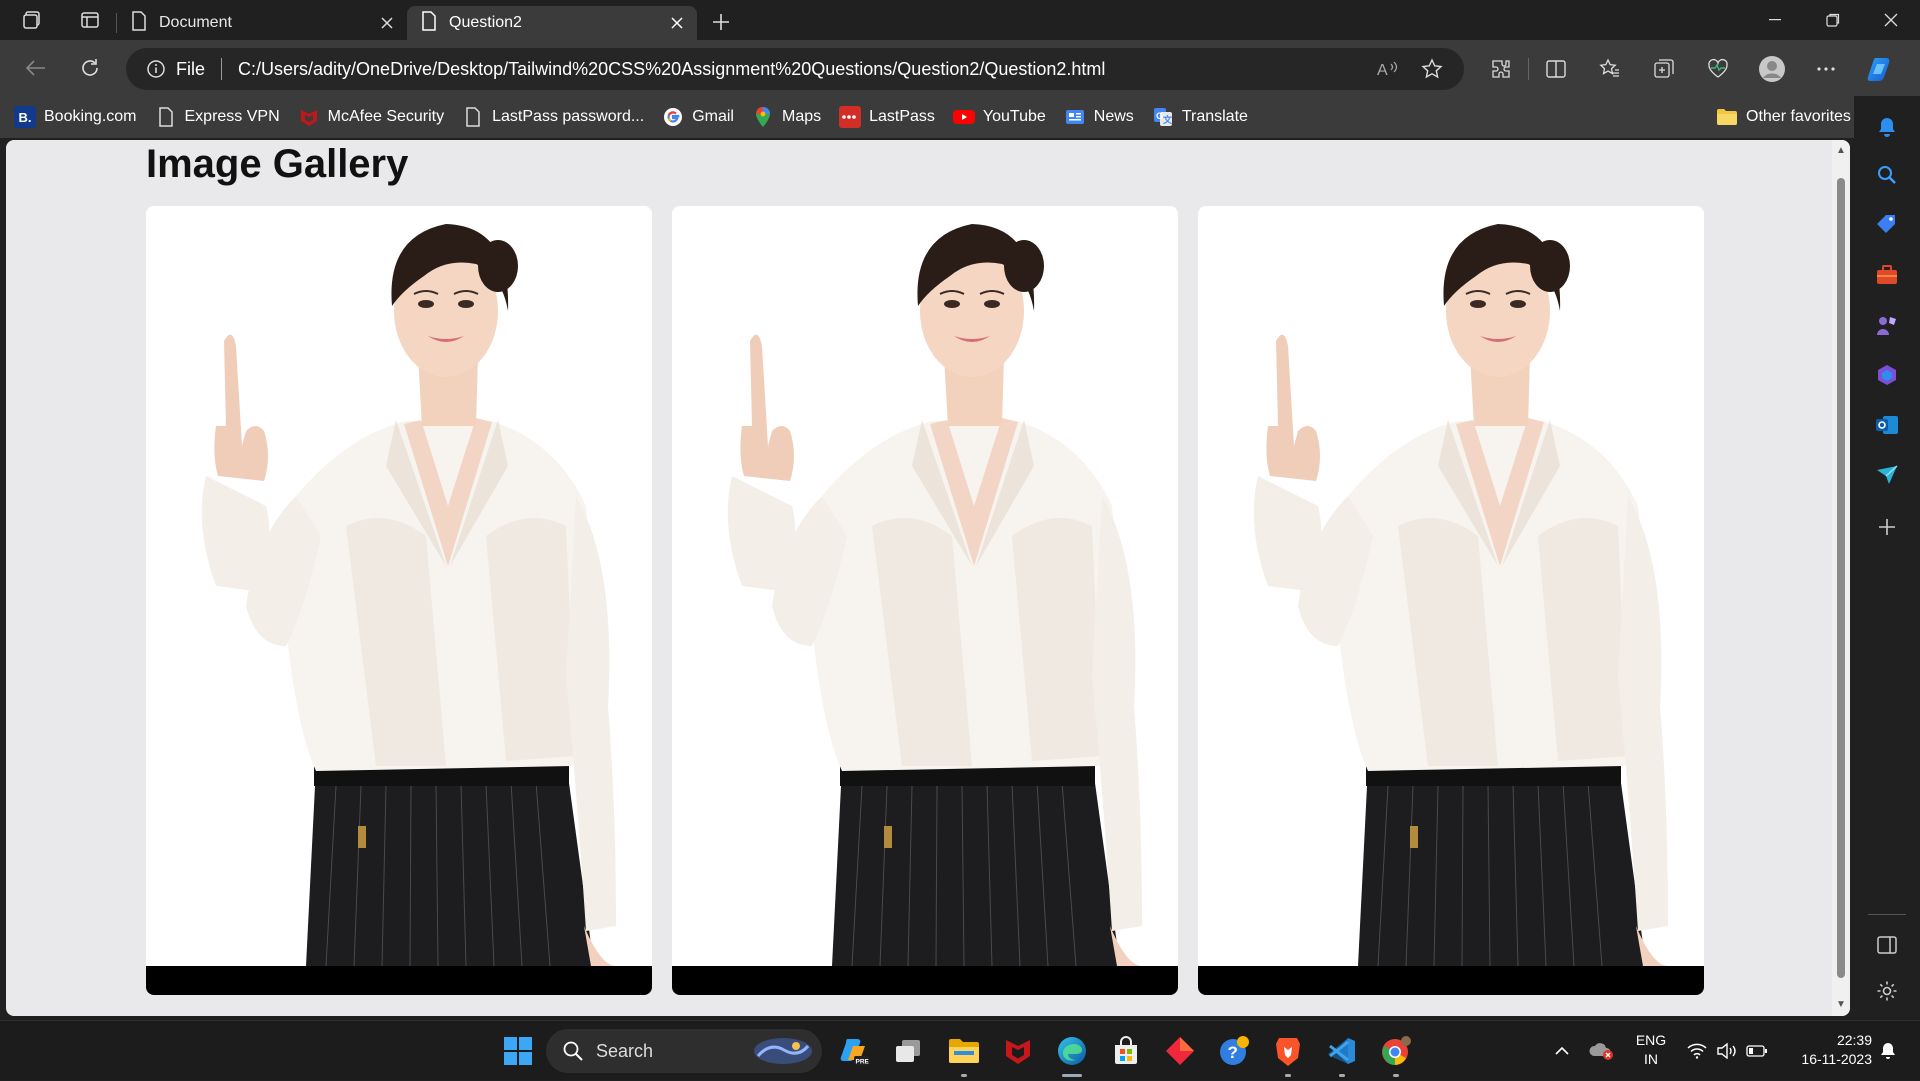 This screenshot has height=1081, width=1920. What do you see at coordinates (999, 117) in the screenshot?
I see `favorite-youtube: YouTube` at bounding box center [999, 117].